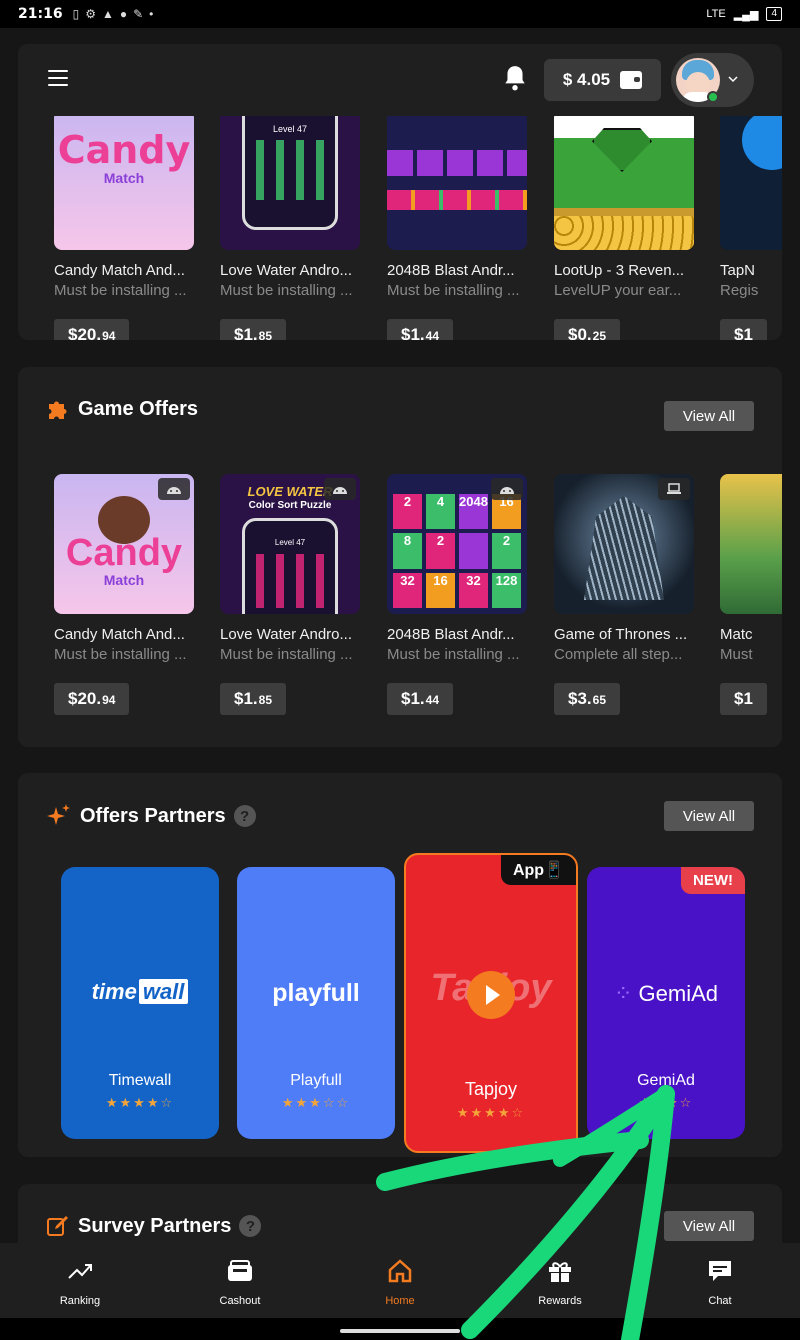  What do you see at coordinates (336, 1102) in the screenshot?
I see `rating-empty: ☆☆` at bounding box center [336, 1102].